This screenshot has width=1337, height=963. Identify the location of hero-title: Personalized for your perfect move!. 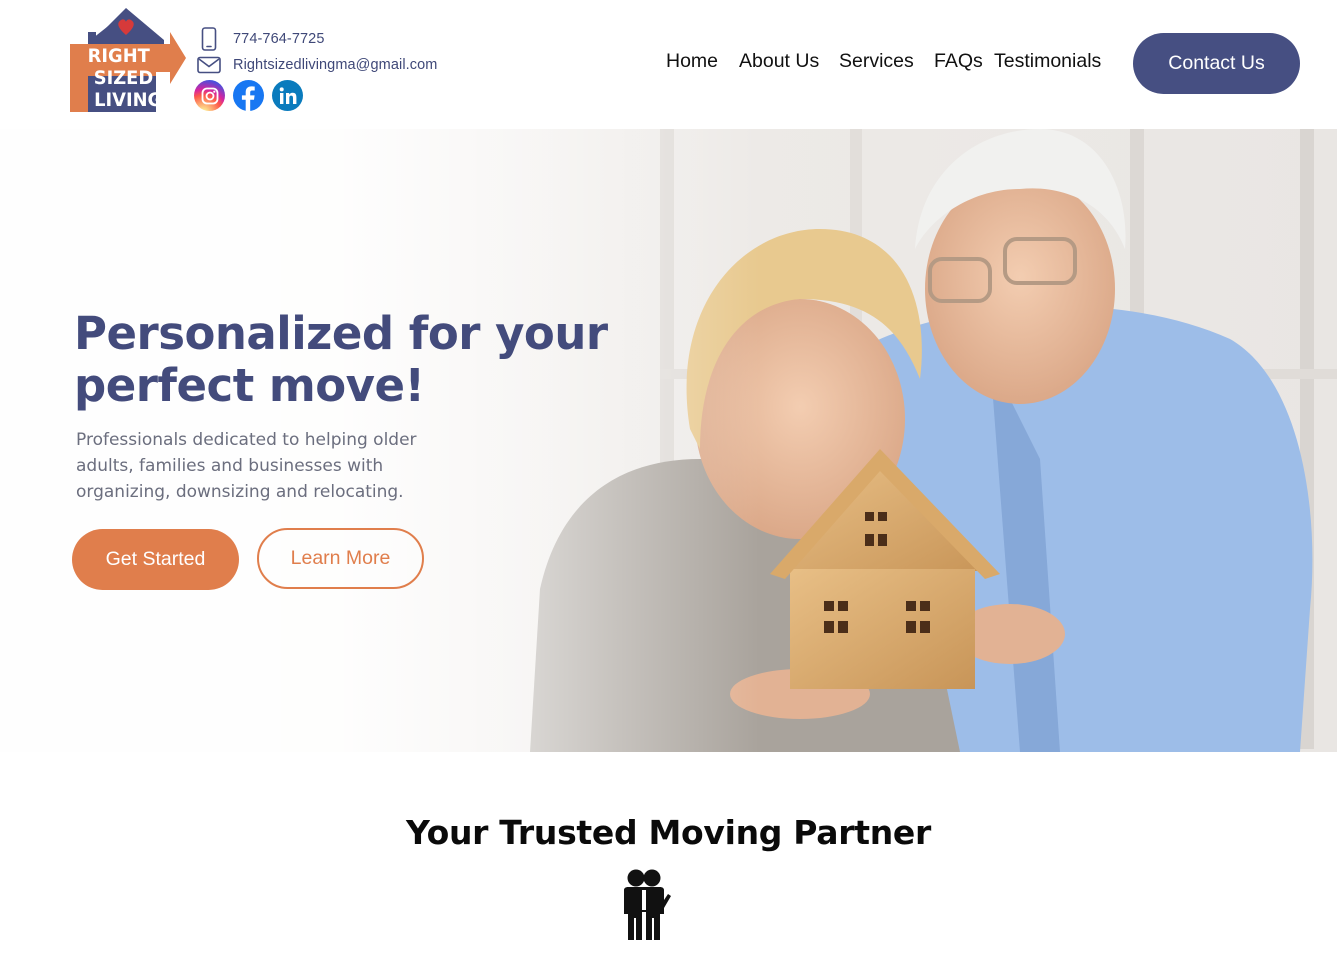
(341, 359).